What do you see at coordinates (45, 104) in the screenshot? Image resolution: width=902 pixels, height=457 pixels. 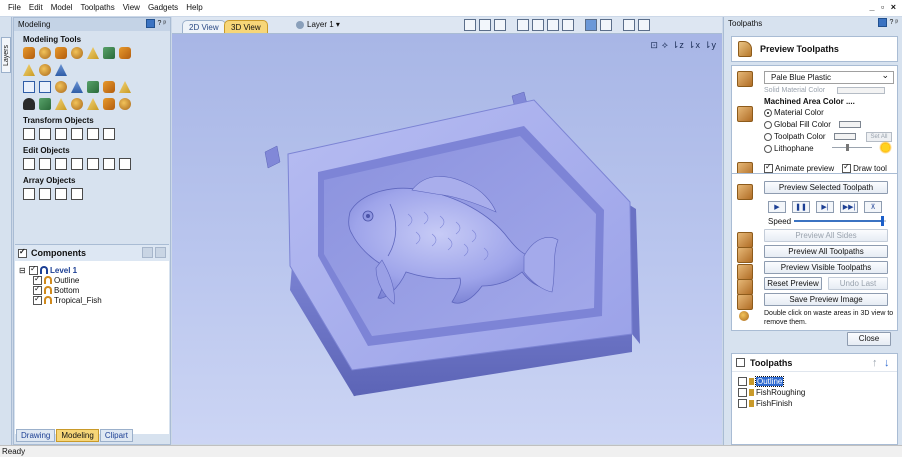 I see `zero-plane-icon` at bounding box center [45, 104].